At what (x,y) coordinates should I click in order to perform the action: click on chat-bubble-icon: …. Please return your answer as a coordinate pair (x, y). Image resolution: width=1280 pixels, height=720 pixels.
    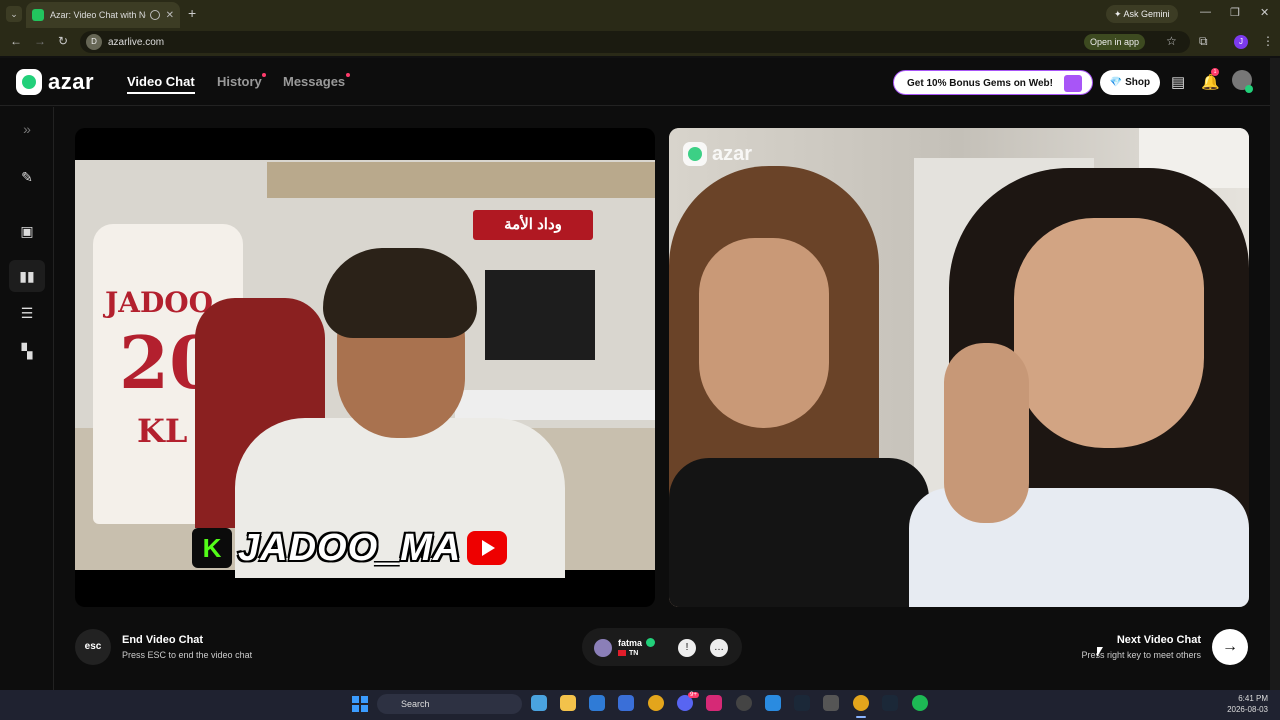
    Looking at the image, I should click on (719, 648).